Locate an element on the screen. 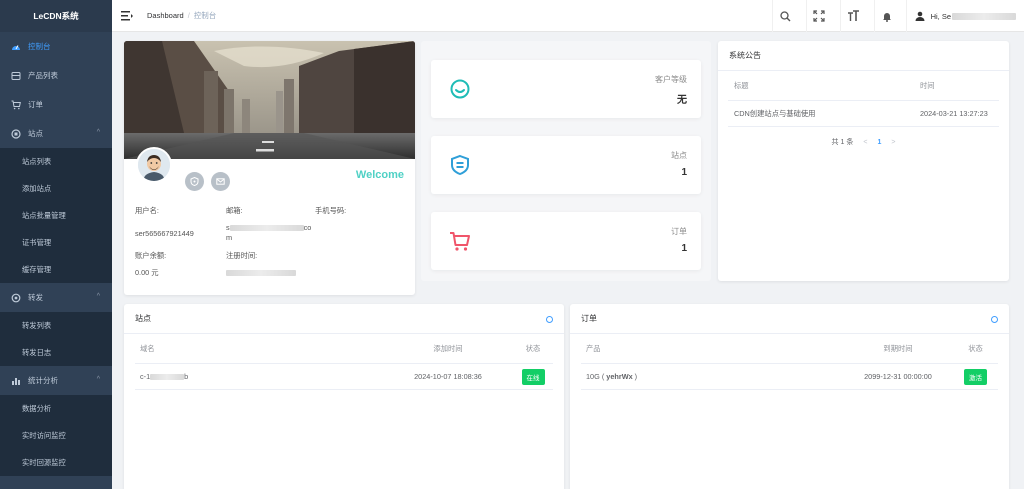 The image size is (1024, 489). sidebar-item-products: 产品列表 is located at coordinates (56, 75).